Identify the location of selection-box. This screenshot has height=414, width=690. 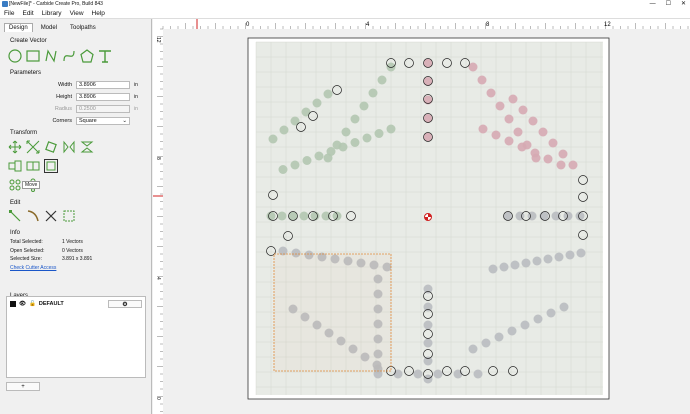
(332, 312).